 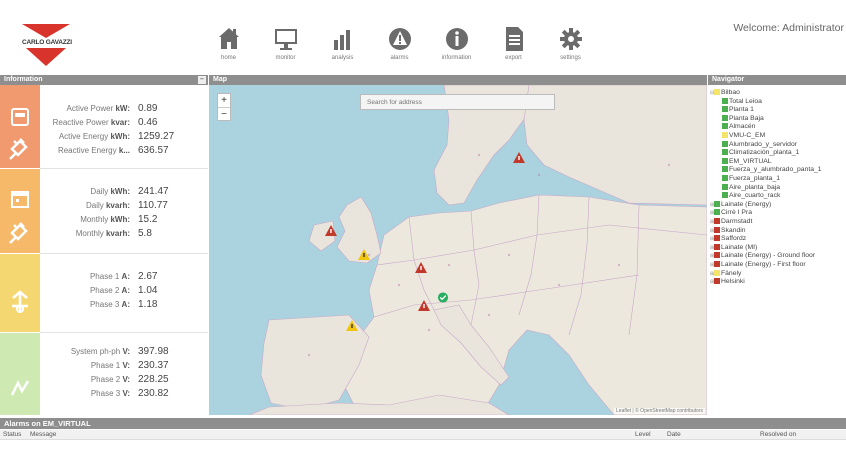 I want to click on alarm-icon, so click(x=399, y=39).